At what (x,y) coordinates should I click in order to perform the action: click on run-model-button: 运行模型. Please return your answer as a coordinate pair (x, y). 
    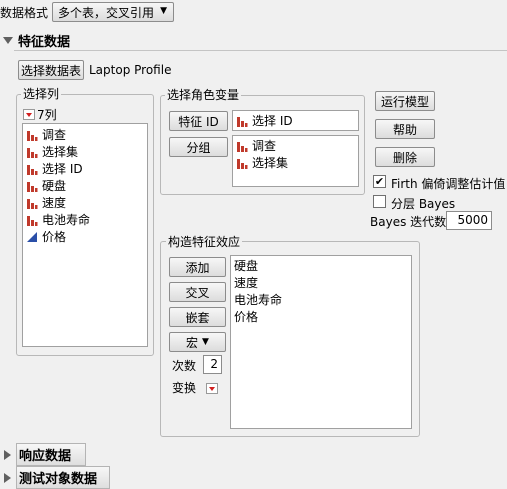
    Looking at the image, I should click on (405, 101).